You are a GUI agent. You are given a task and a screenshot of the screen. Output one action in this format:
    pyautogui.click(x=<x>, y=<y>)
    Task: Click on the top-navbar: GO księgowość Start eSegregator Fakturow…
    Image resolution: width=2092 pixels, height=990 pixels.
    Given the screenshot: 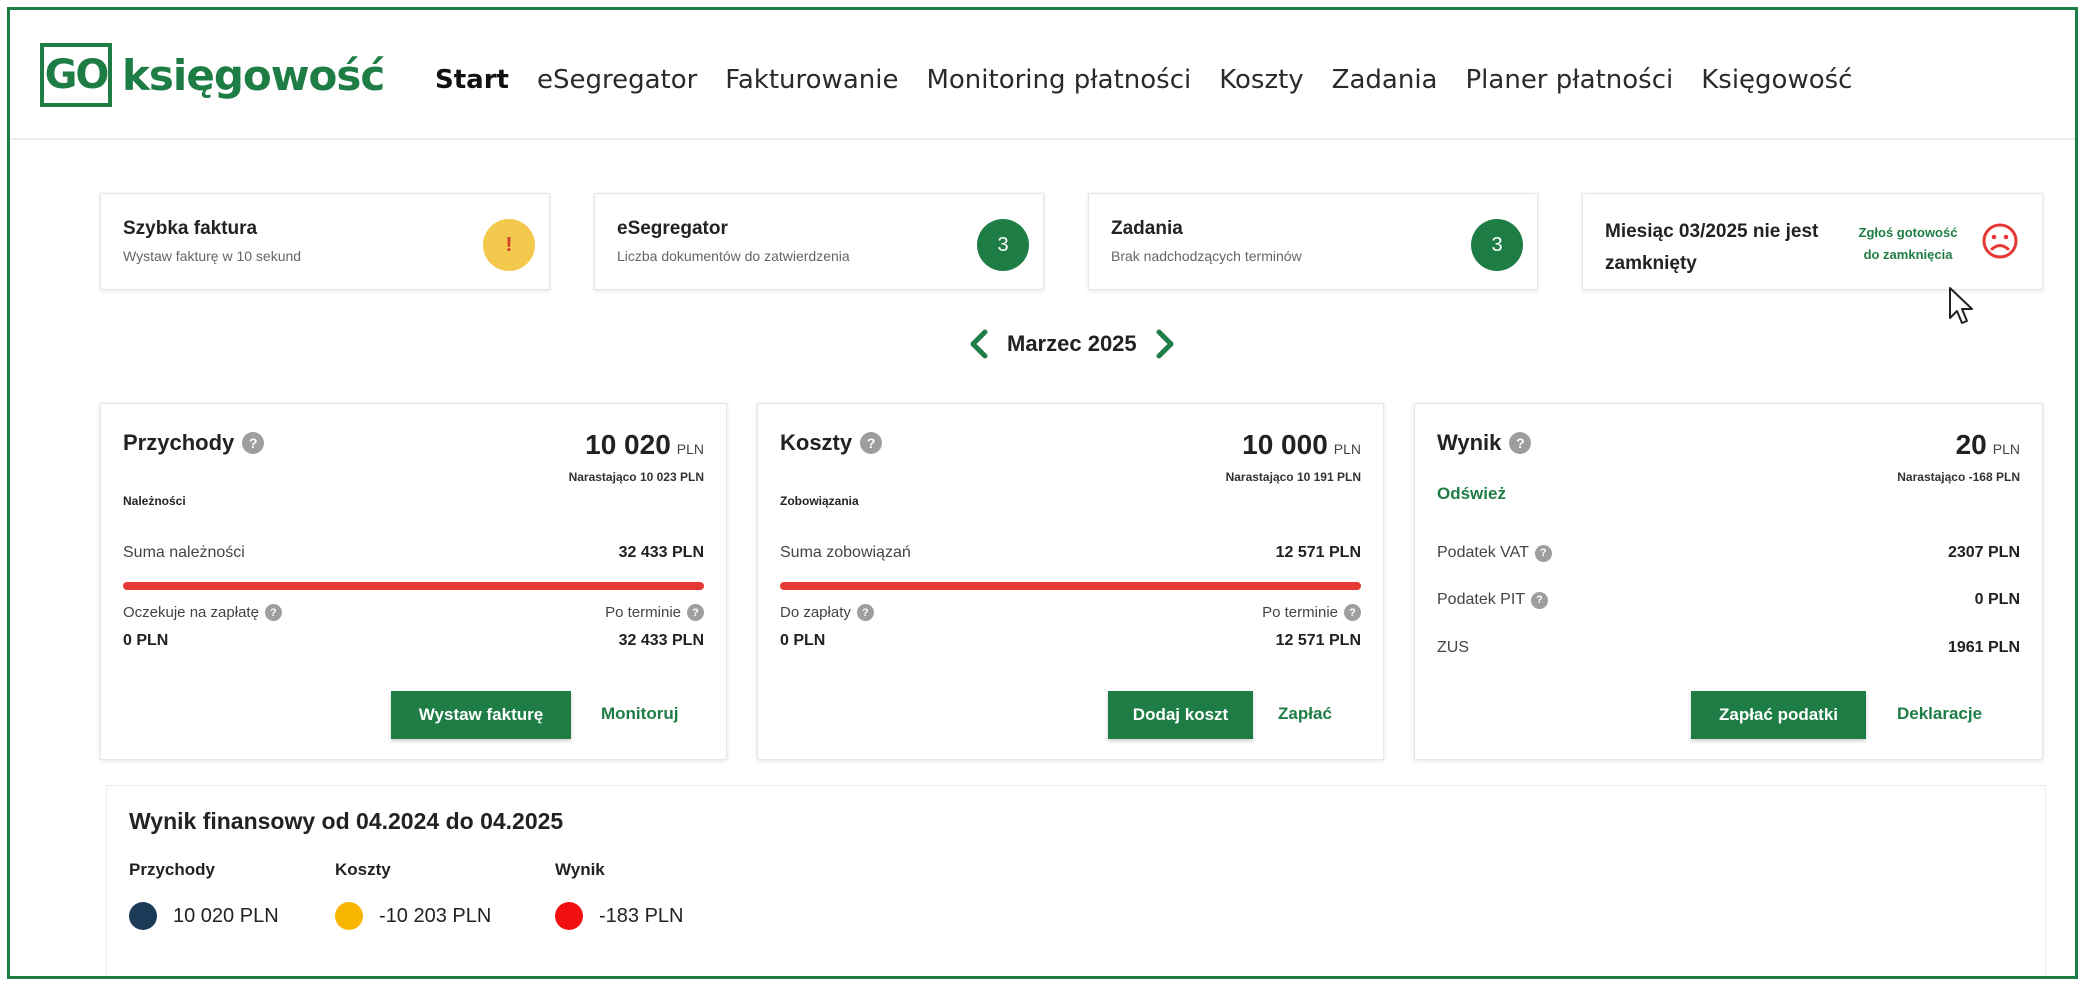 What is the action you would take?
    pyautogui.click(x=1042, y=75)
    